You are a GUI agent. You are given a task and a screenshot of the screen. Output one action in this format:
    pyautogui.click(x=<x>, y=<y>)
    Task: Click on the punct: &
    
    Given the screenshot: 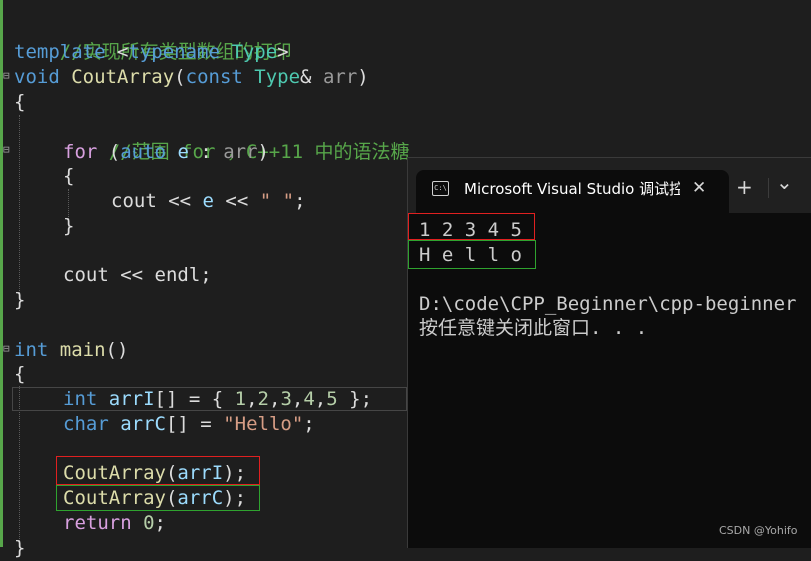 What is the action you would take?
    pyautogui.click(x=311, y=77)
    